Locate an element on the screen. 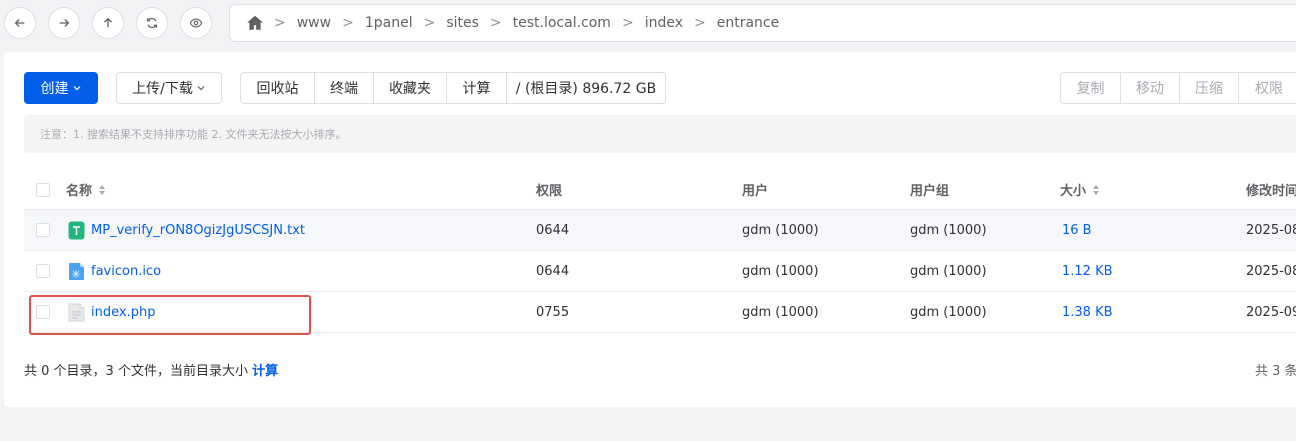 This screenshot has height=441, width=1296. tools-button-group: 回收站 终端 收藏夹 计算 / (根目录) 896.72 GB is located at coordinates (453, 88).